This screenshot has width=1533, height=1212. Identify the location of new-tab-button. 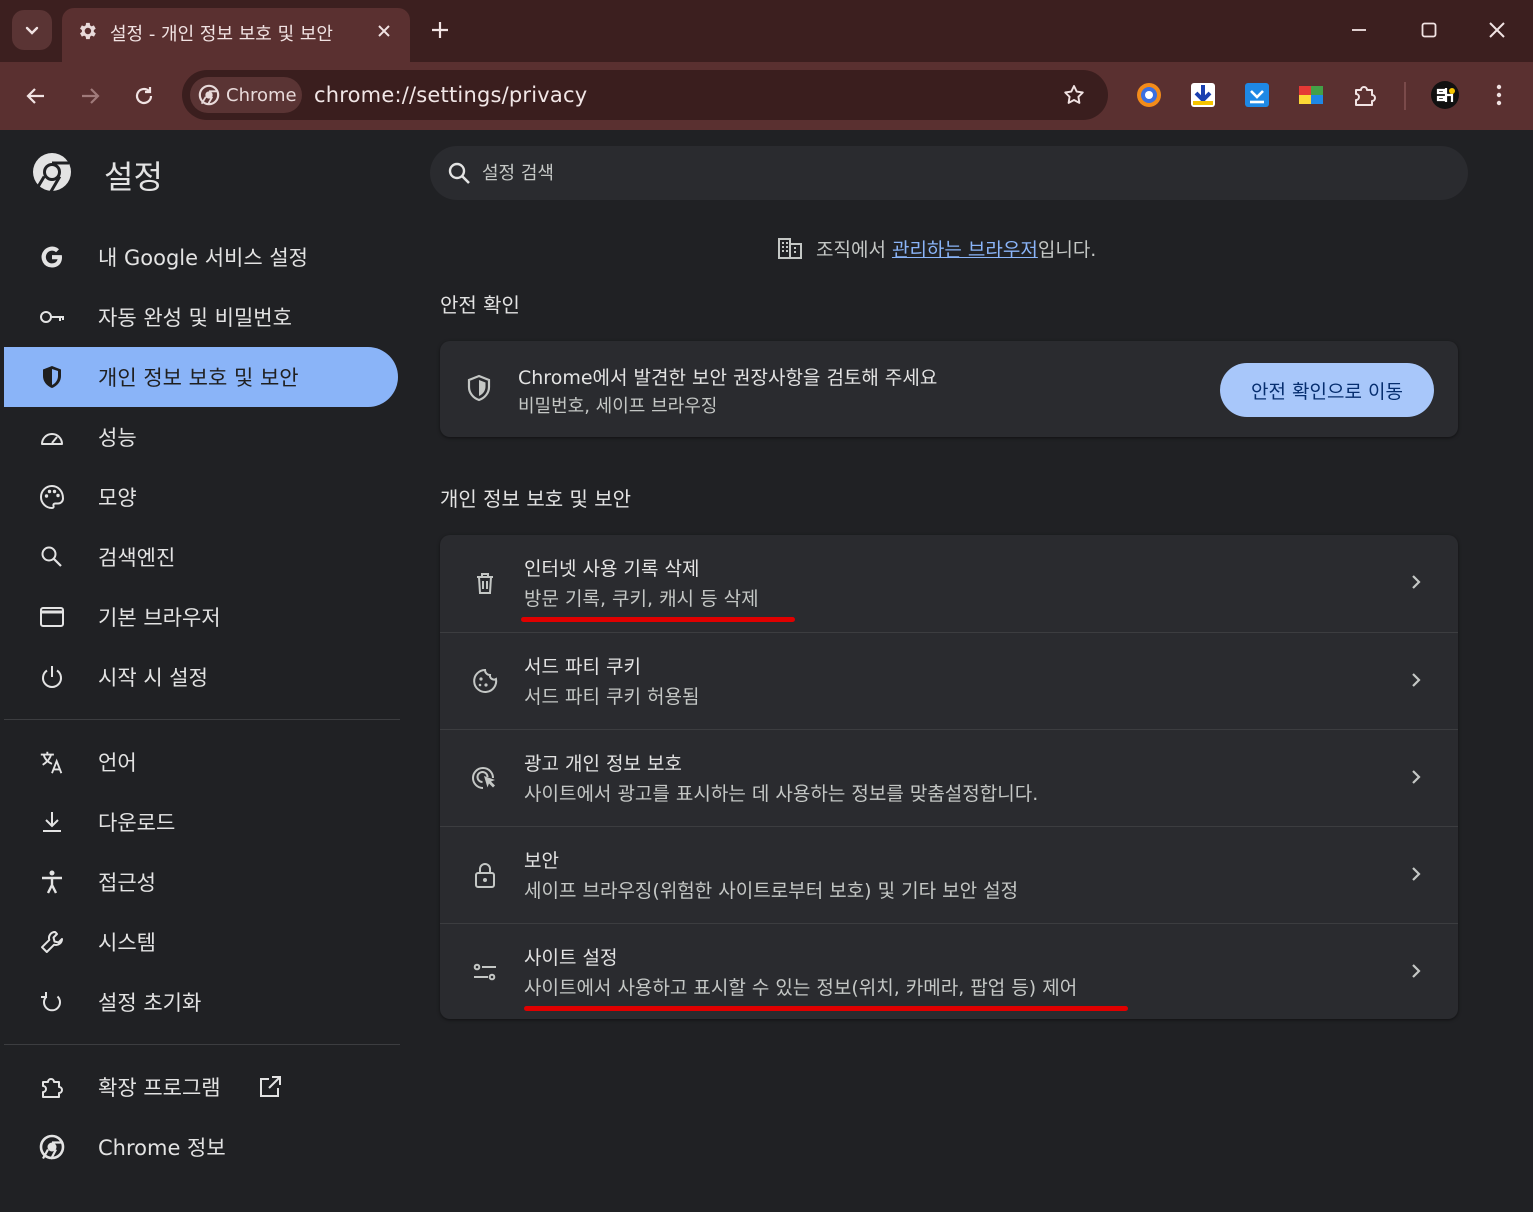
(440, 30).